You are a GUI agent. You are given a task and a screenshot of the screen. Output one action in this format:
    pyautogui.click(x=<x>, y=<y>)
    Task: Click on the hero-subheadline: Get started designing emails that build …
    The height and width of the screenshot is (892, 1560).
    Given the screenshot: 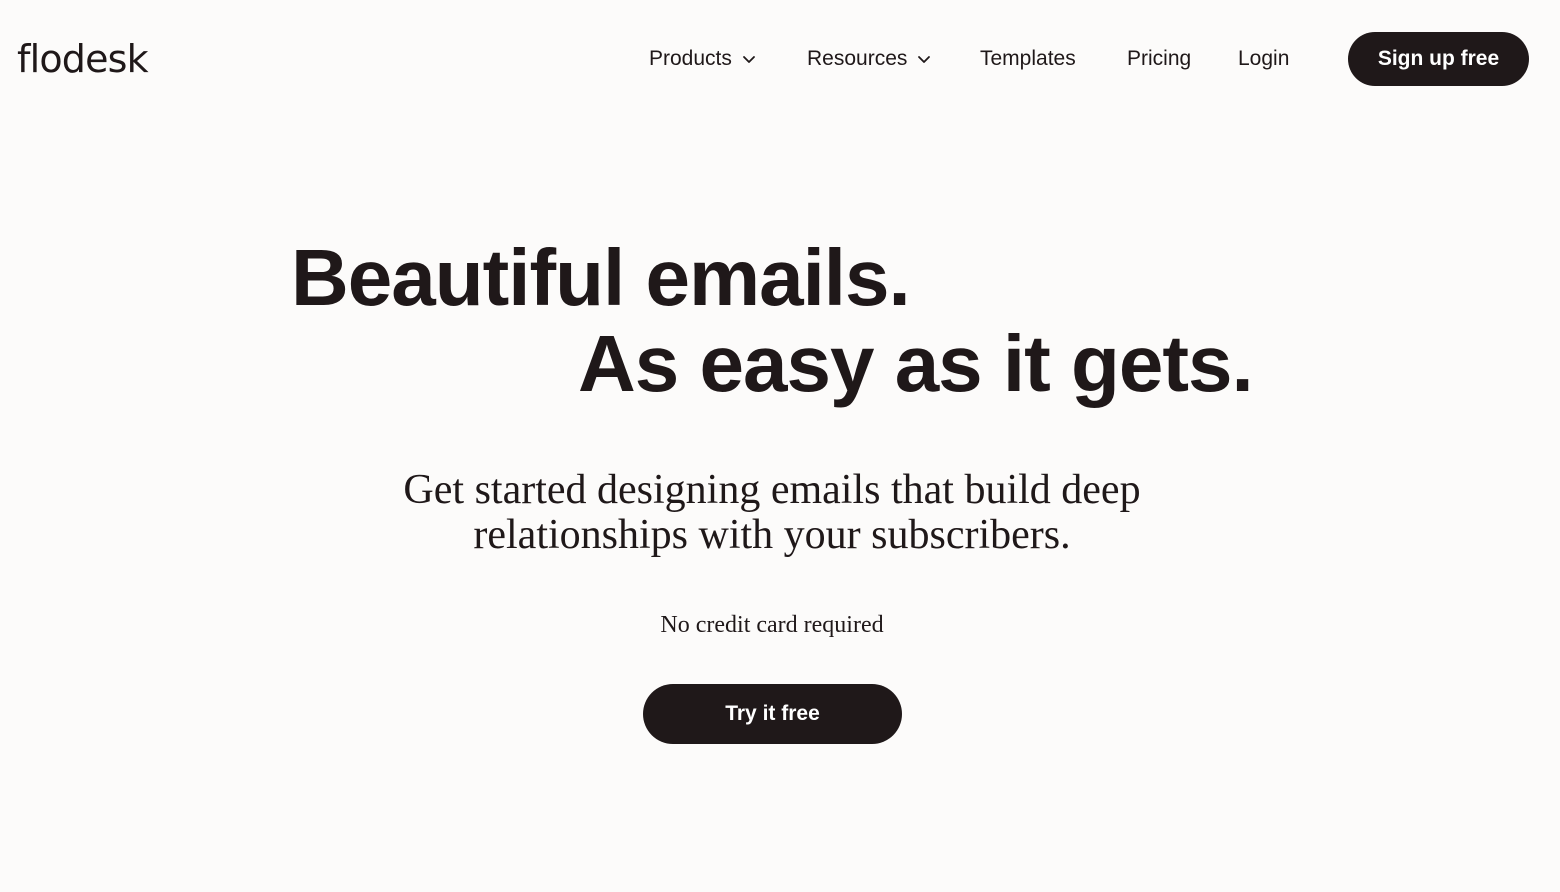 What is the action you would take?
    pyautogui.click(x=772, y=513)
    